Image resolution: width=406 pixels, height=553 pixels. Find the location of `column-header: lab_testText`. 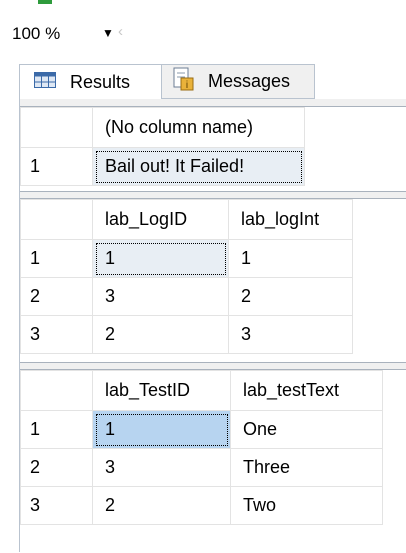

column-header: lab_testText is located at coordinates (306, 390).